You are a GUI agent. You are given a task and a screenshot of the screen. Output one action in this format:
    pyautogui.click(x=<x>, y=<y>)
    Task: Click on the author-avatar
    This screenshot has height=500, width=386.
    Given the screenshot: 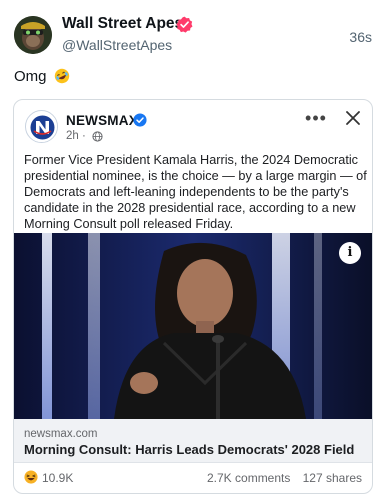 What is the action you would take?
    pyautogui.click(x=33, y=35)
    